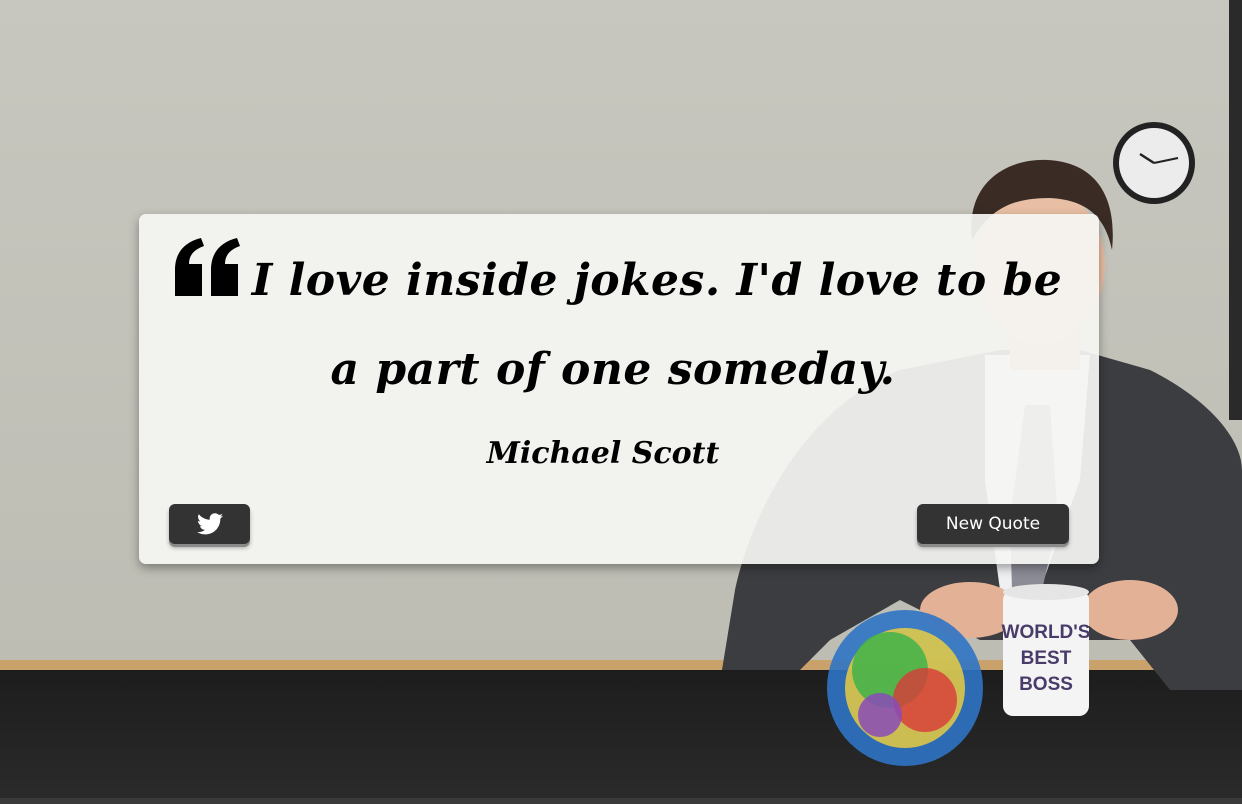  What do you see at coordinates (613, 369) in the screenshot?
I see `quote-line-2: a part of one someday.` at bounding box center [613, 369].